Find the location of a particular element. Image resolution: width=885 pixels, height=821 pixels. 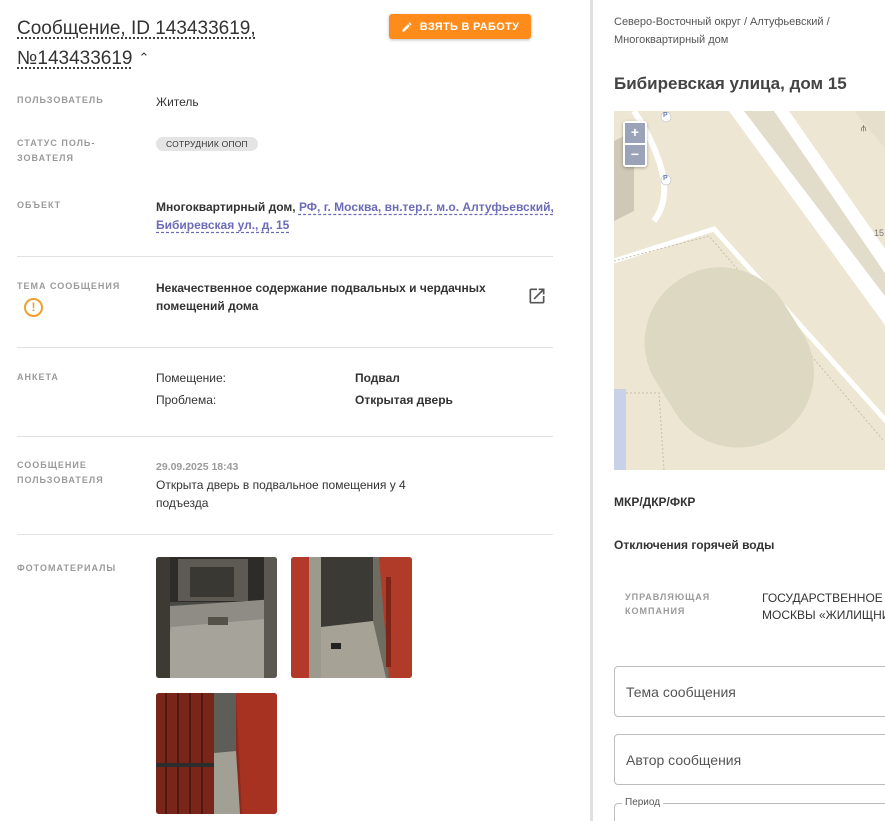

map-house-number: 15 is located at coordinates (879, 233).